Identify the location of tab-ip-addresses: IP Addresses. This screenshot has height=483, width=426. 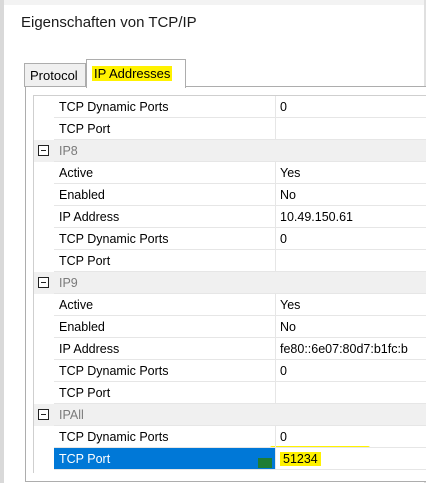
(136, 73).